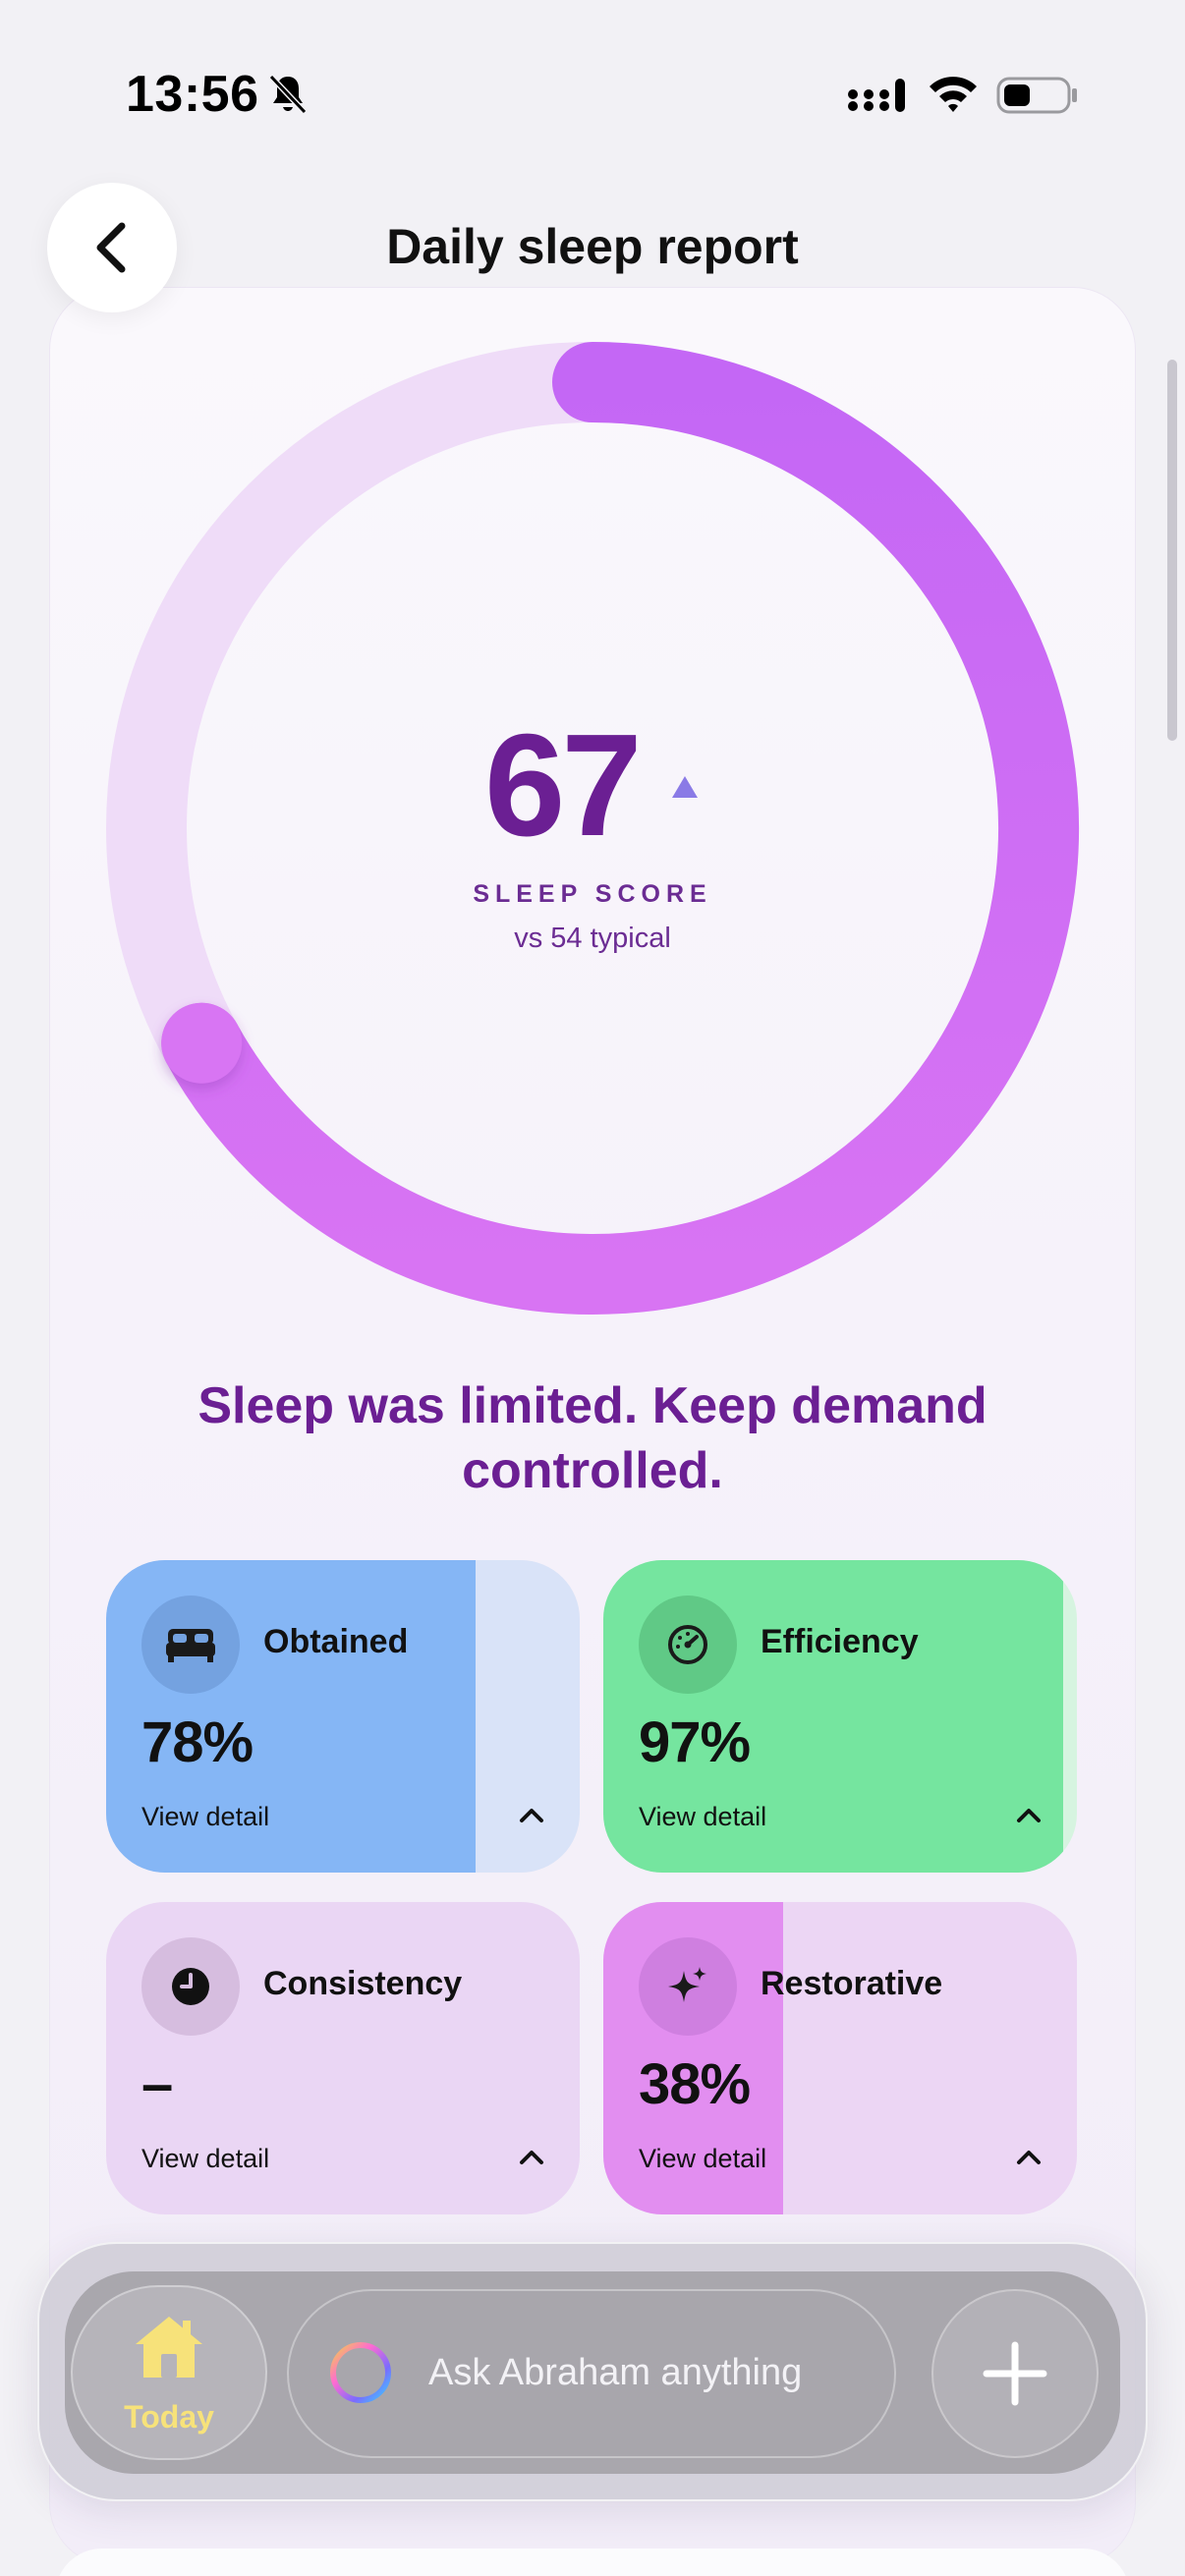  I want to click on status-bar: 13:56, so click(592, 93).